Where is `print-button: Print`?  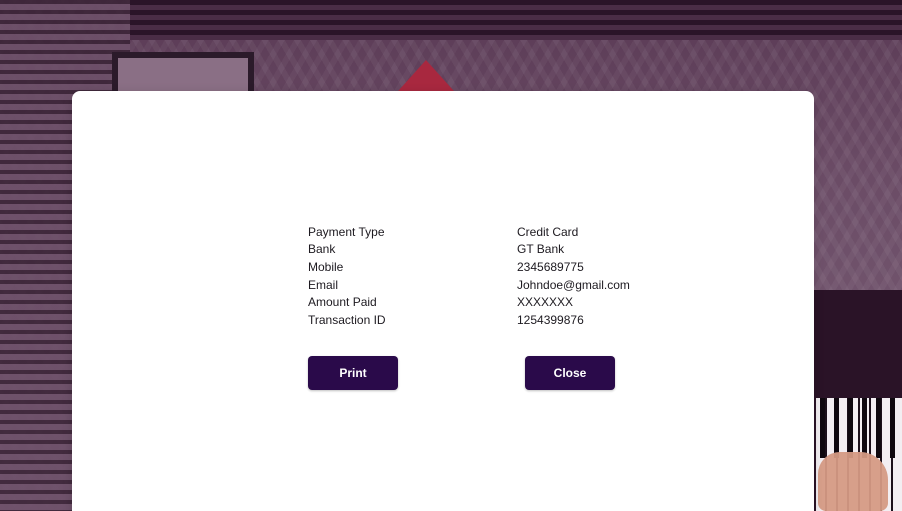
print-button: Print is located at coordinates (353, 373).